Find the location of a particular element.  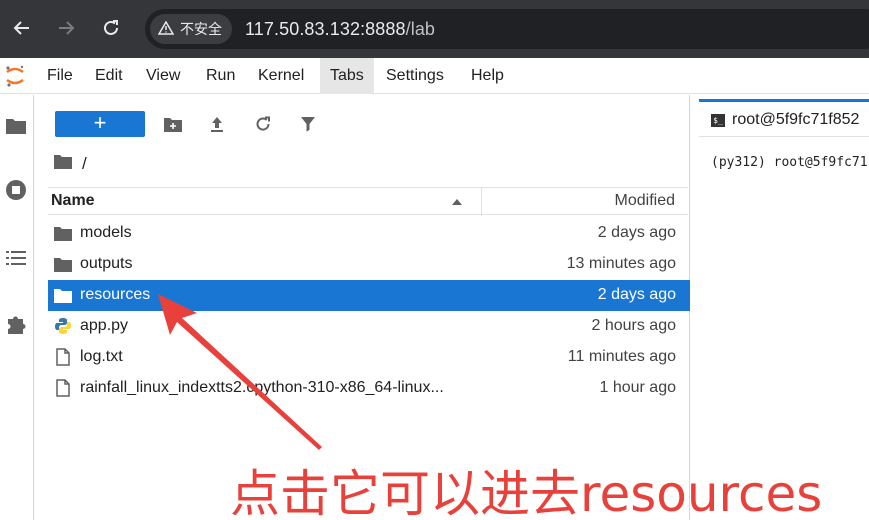

file-name: app.py is located at coordinates (104, 325).